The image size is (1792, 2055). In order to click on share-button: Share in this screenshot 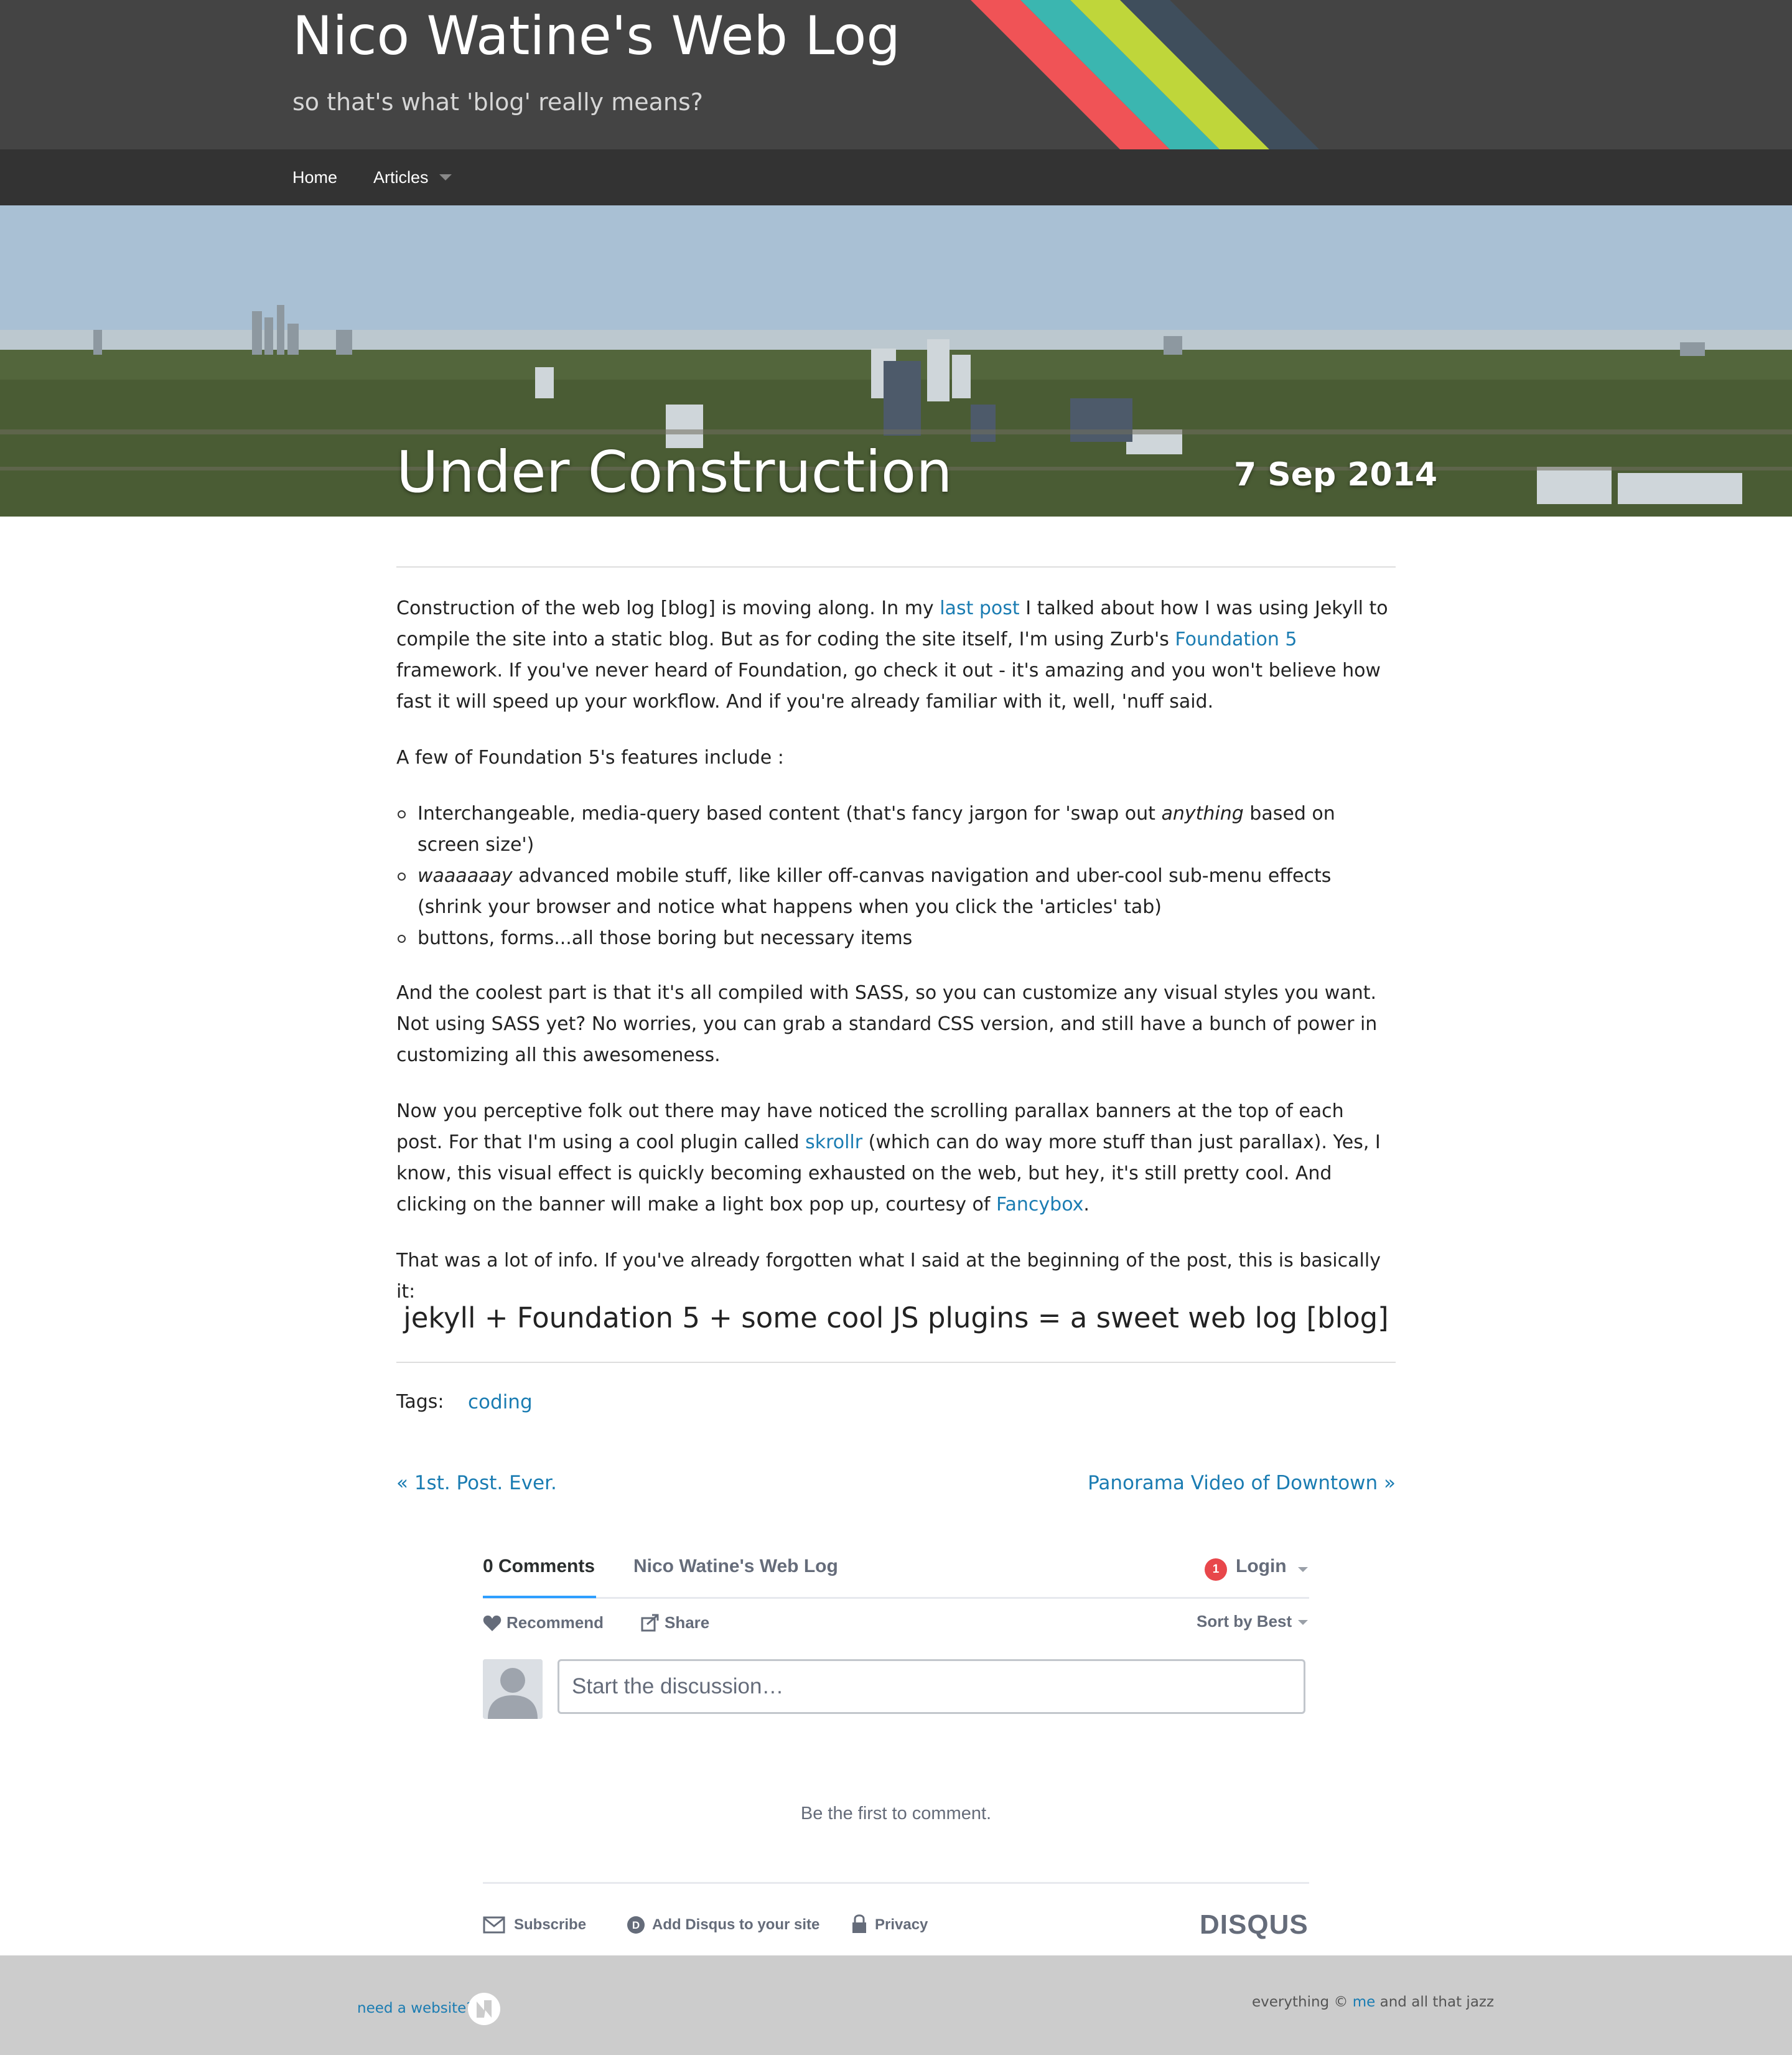, I will do `click(687, 1622)`.